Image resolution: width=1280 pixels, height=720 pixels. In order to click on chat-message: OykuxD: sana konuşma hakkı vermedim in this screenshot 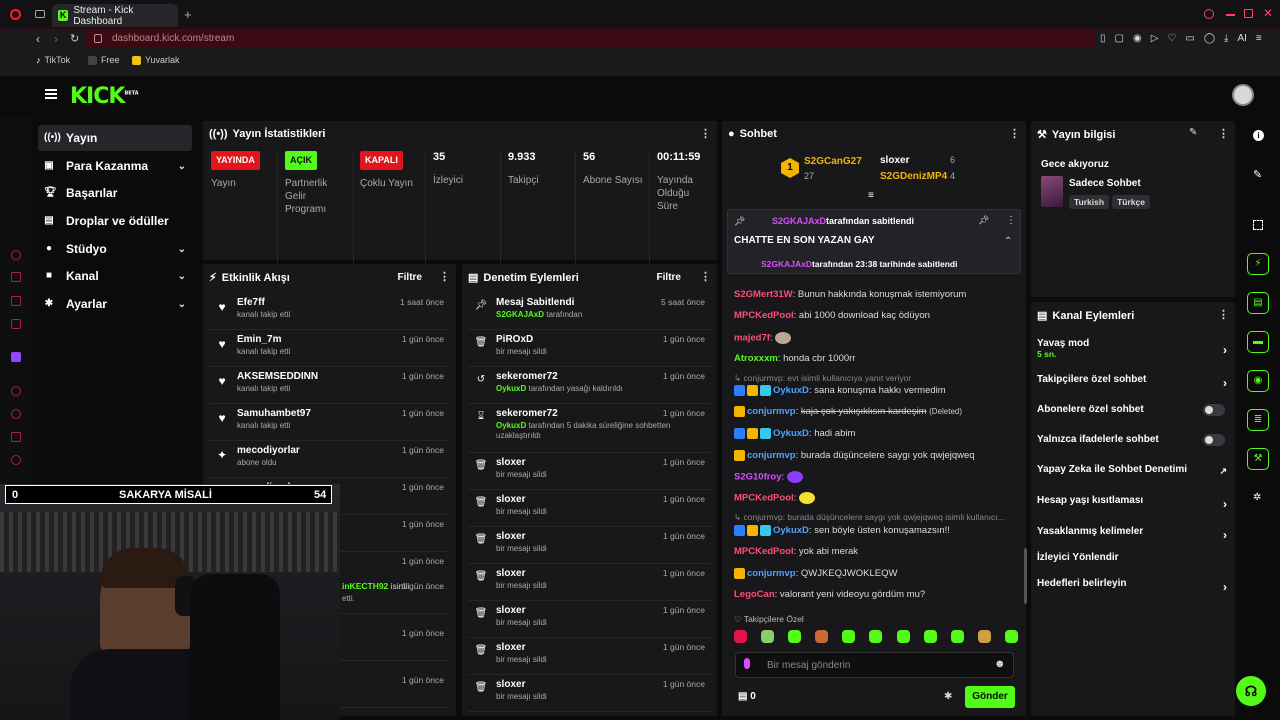, I will do `click(840, 390)`.